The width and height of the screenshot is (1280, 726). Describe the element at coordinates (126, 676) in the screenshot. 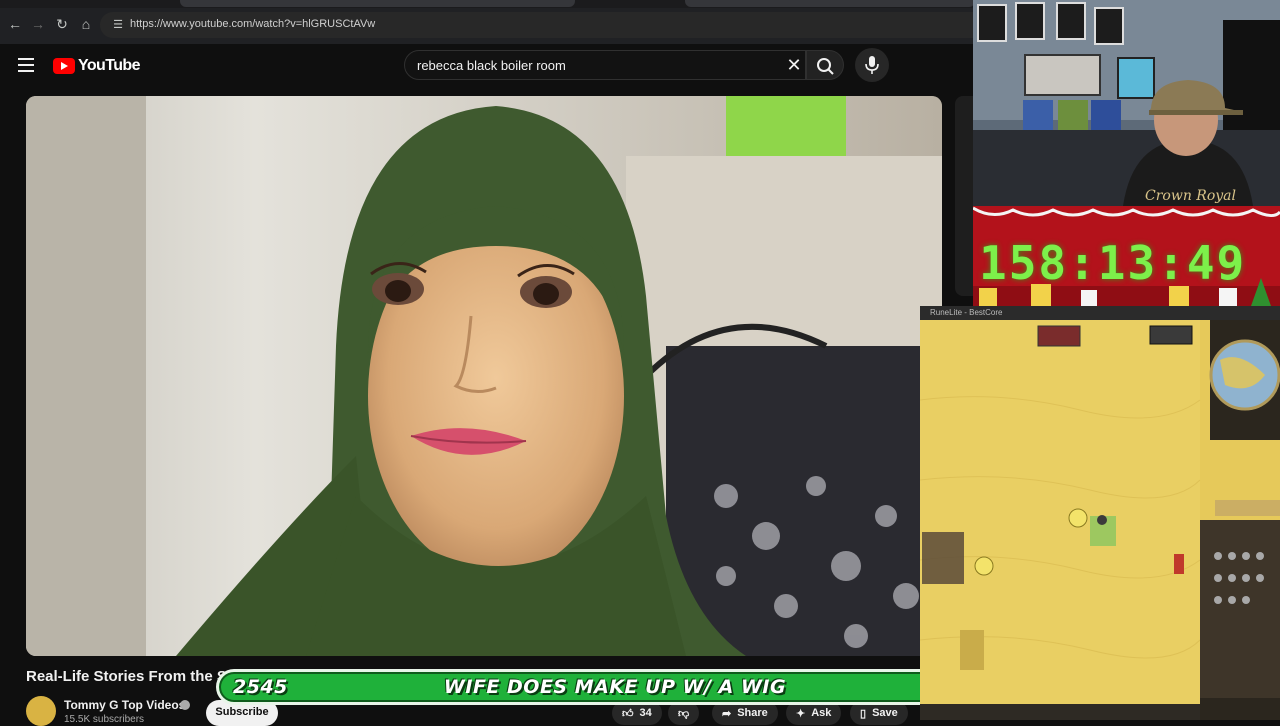

I see `video-title: Real-Life Stories From the St` at that location.